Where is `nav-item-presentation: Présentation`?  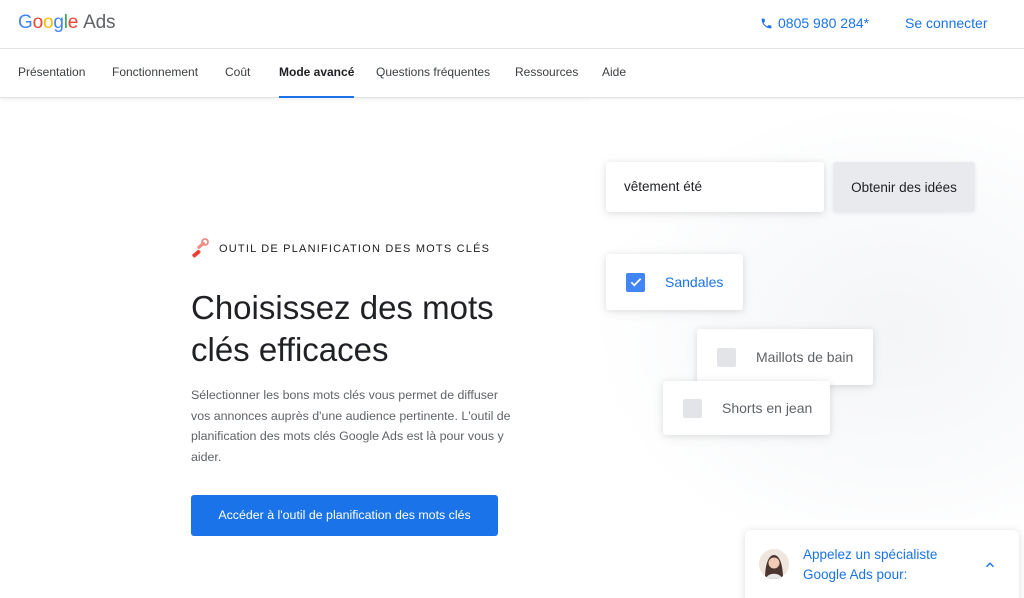
nav-item-presentation: Présentation is located at coordinates (51, 73).